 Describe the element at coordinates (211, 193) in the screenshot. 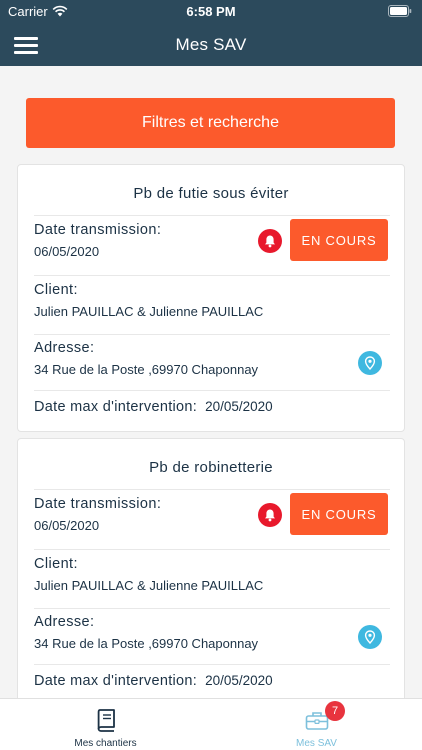

I see `card-title: Pb de futie sous éviter` at that location.